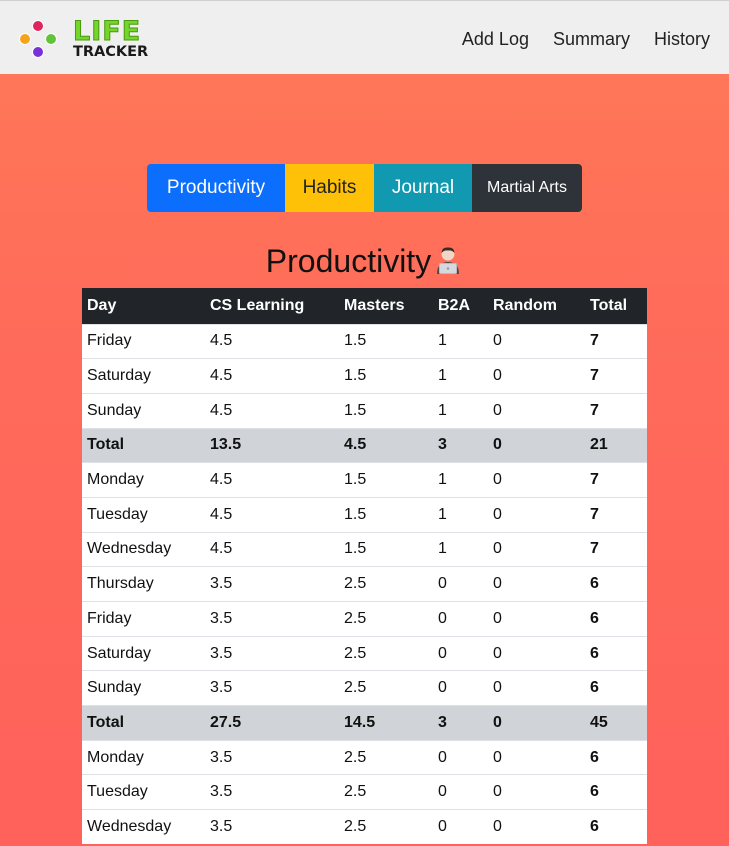  Describe the element at coordinates (616, 723) in the screenshot. I see `cell-total: 45` at that location.